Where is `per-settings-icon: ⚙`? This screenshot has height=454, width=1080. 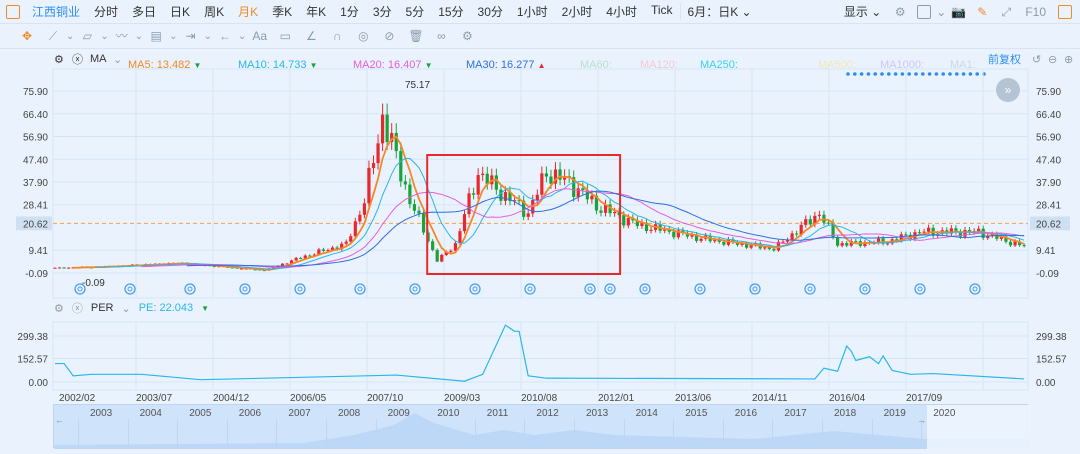 per-settings-icon: ⚙ is located at coordinates (59, 308).